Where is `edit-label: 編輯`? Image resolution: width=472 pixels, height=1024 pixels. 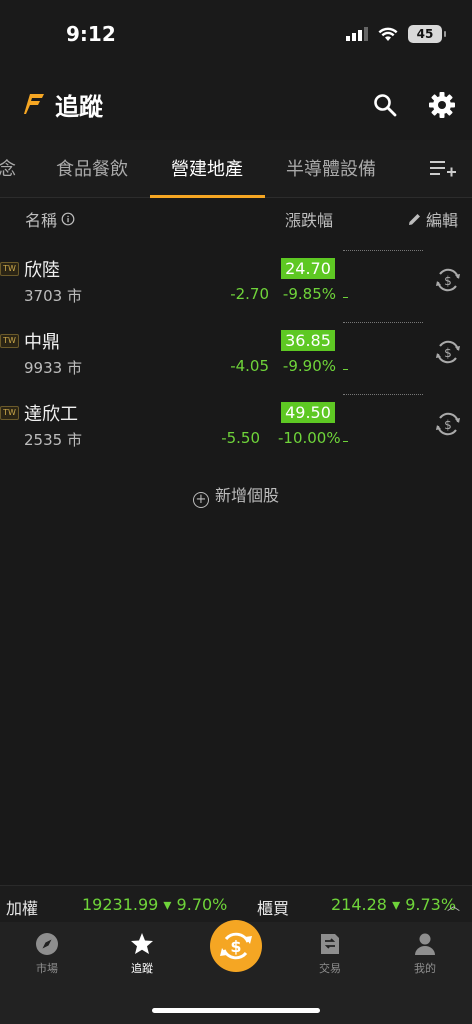
edit-label: 編輯 is located at coordinates (441, 220).